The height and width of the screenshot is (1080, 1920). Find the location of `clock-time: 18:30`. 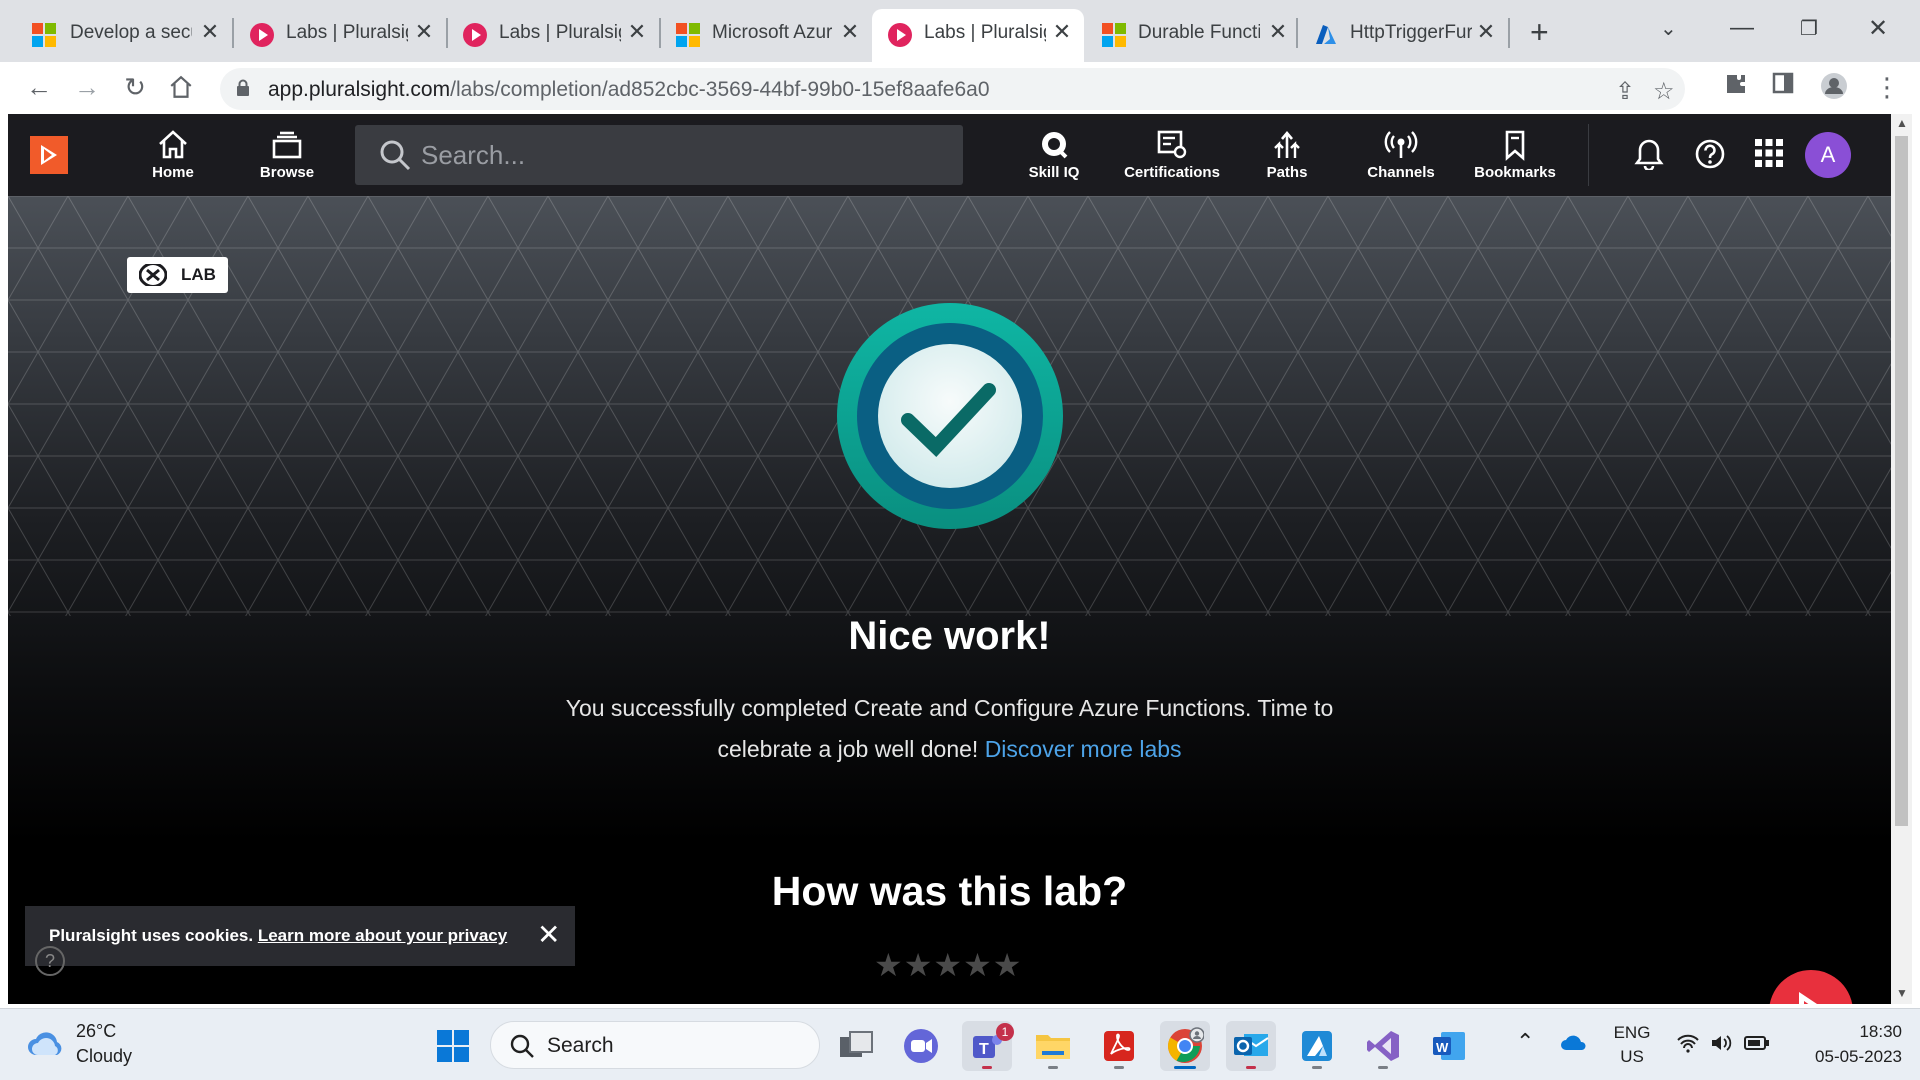

clock-time: 18:30 is located at coordinates (1864, 1032).